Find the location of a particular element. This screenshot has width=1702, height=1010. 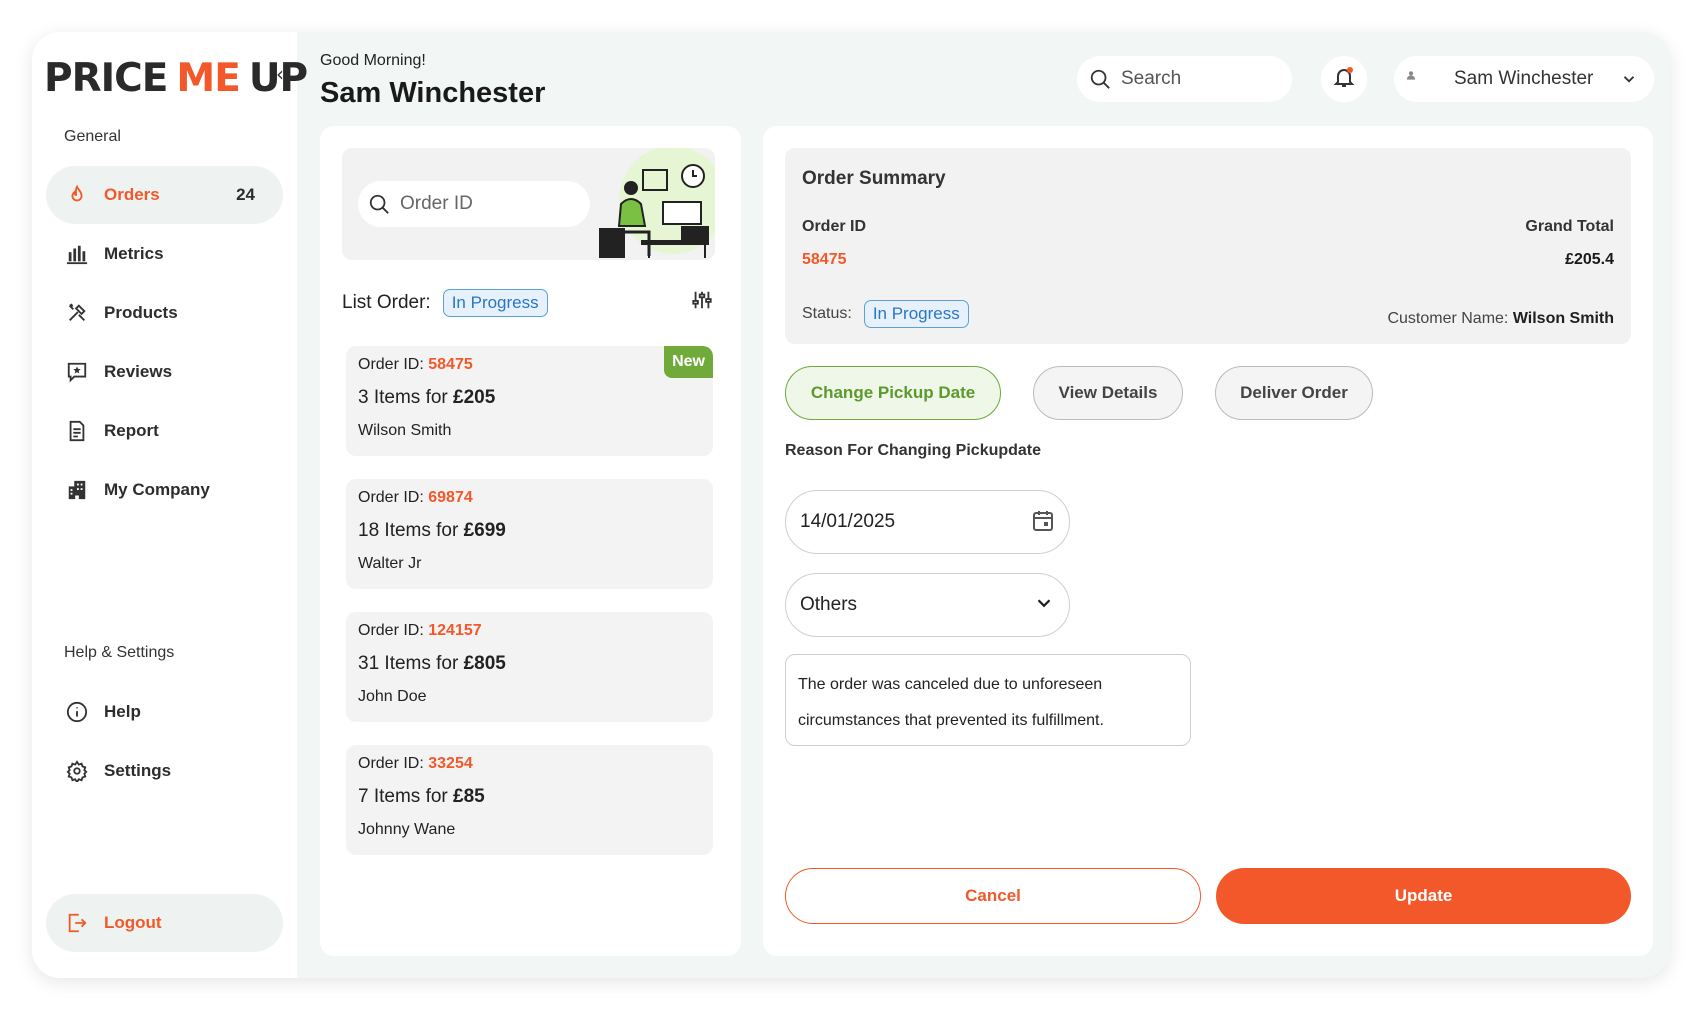

greeting-text: Good Morning! is located at coordinates (373, 60).